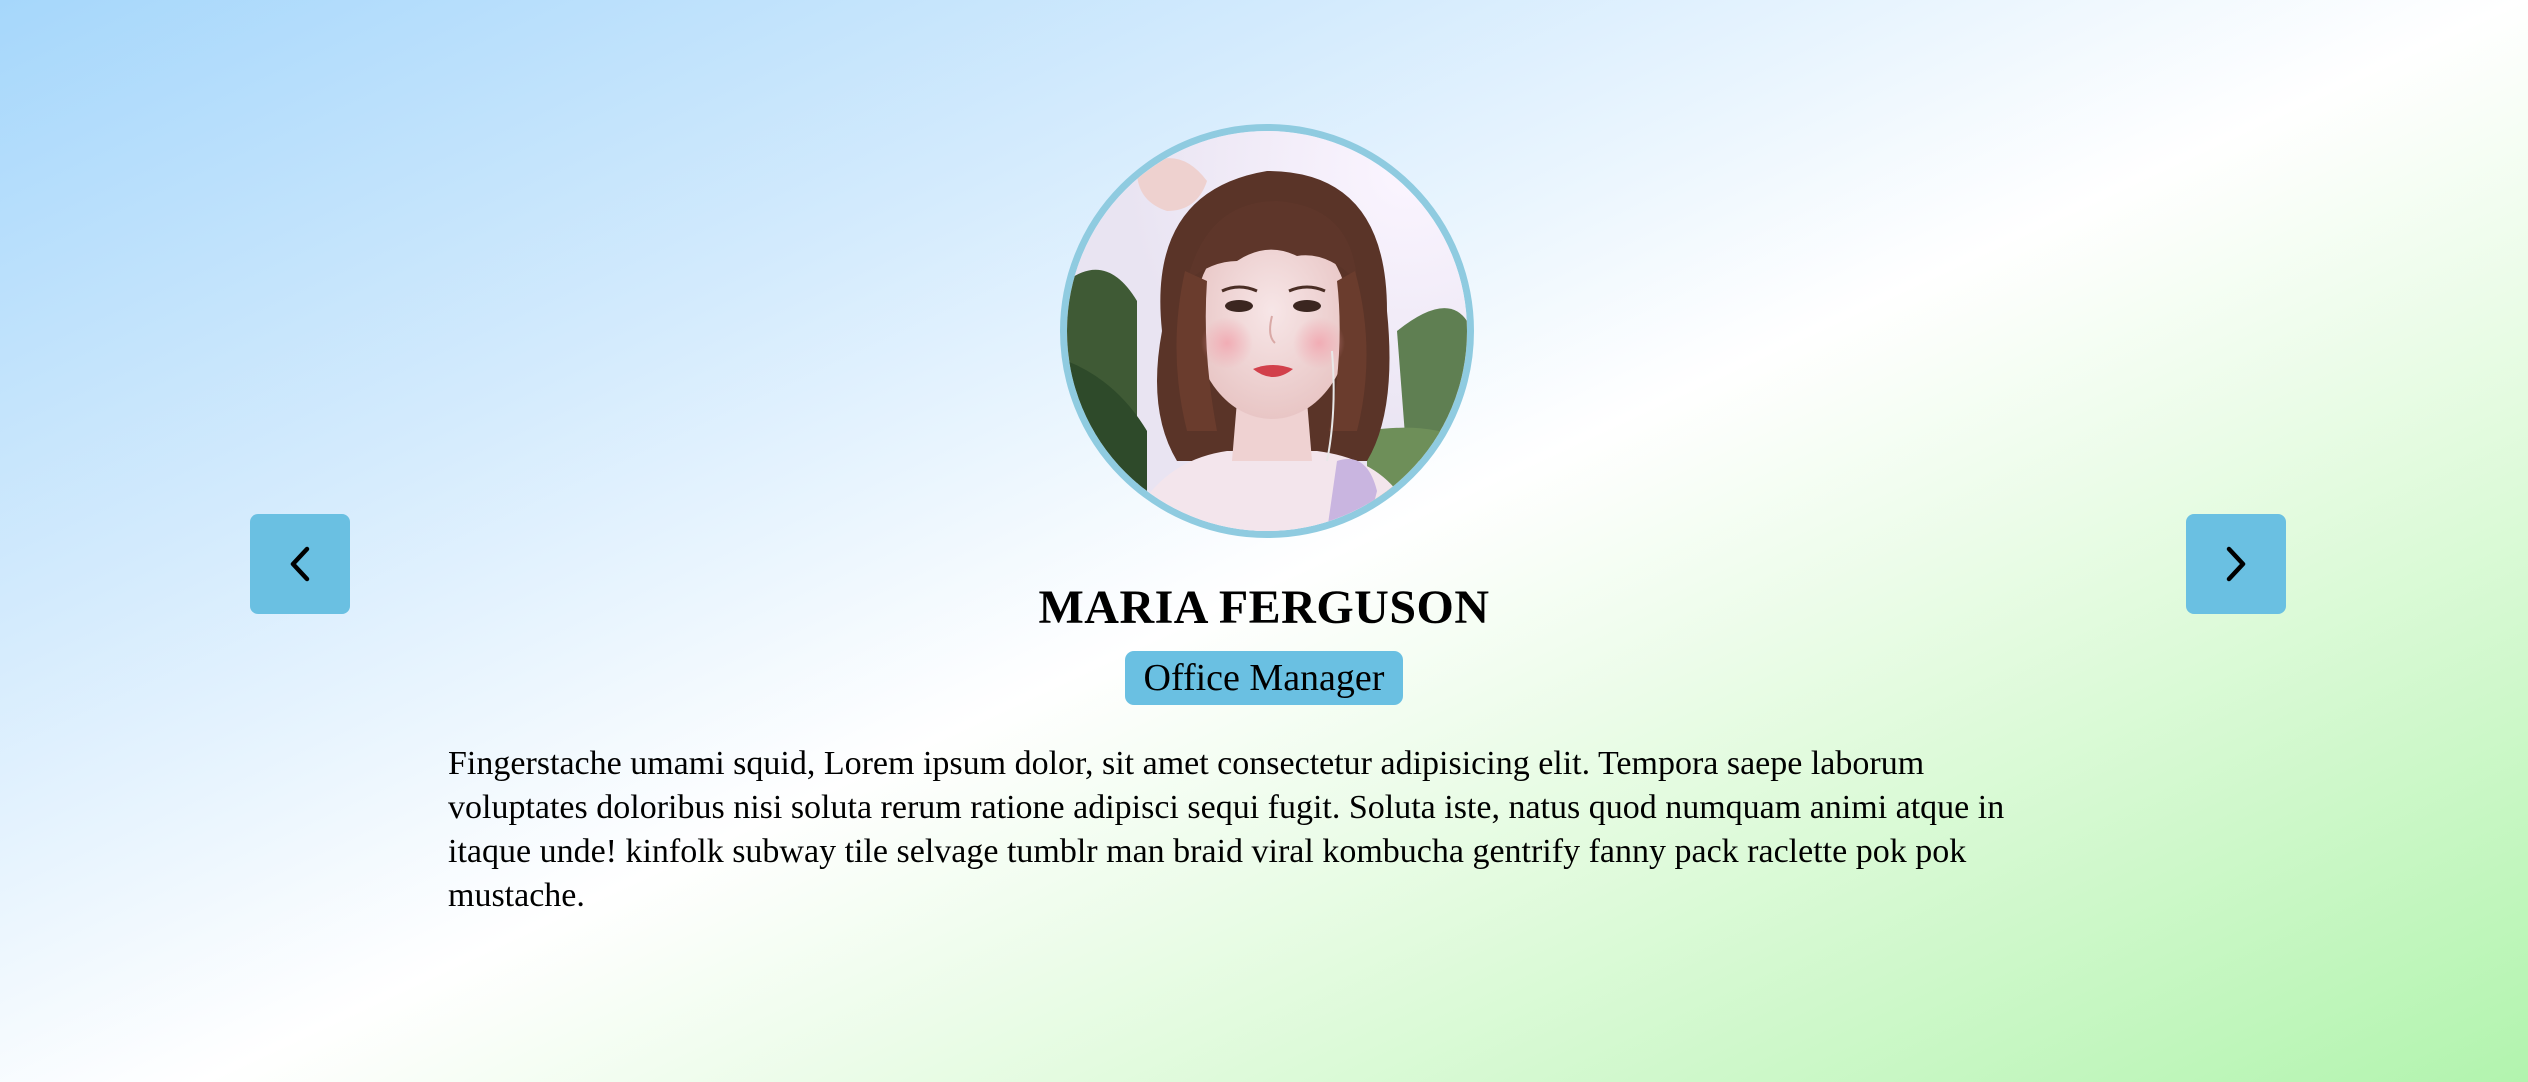 This screenshot has width=2528, height=1082. I want to click on chevron-right-icon, so click(2236, 564).